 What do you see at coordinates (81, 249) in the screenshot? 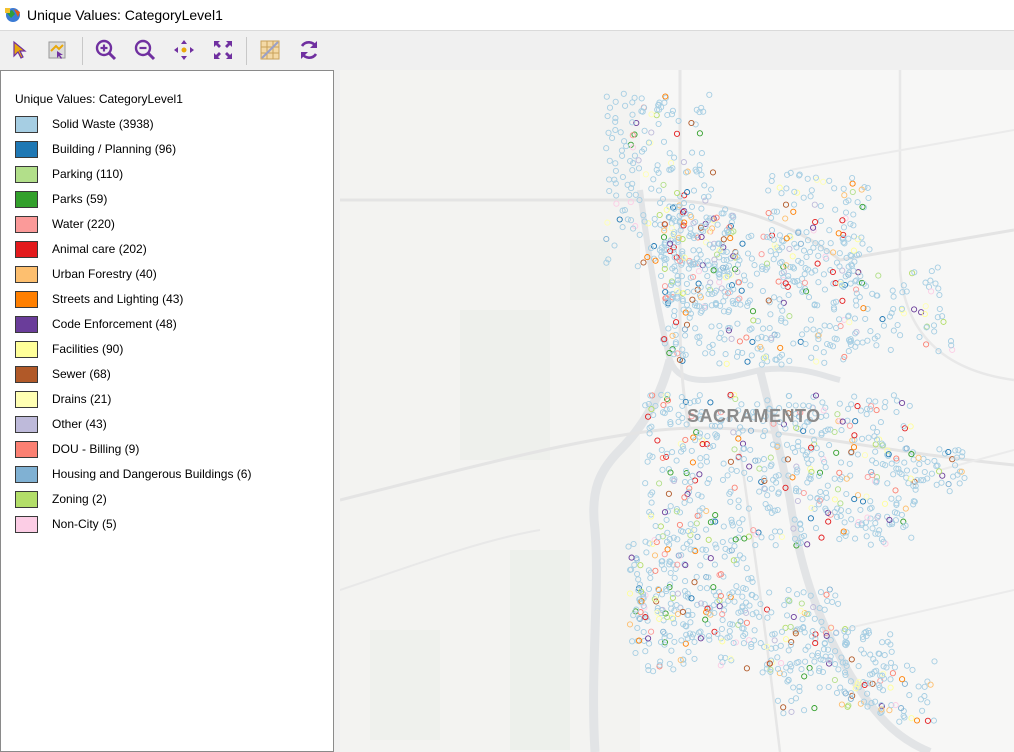
I see `legend-item: Animal care (202)` at bounding box center [81, 249].